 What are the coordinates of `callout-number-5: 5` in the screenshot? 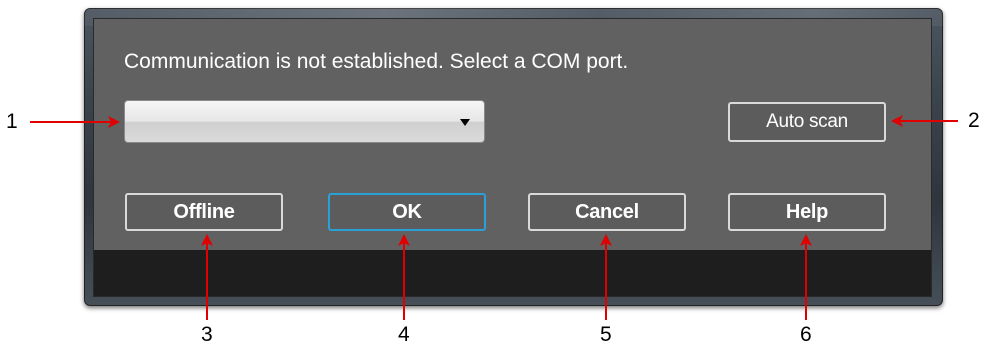 It's located at (606, 334).